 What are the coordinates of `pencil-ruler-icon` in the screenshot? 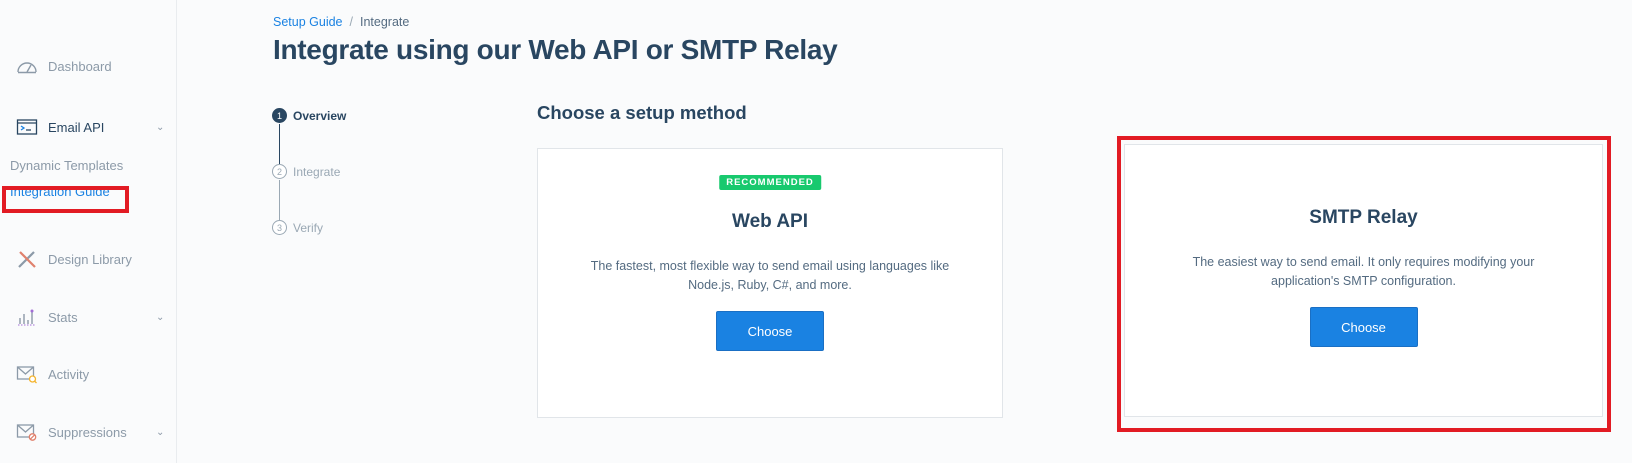 It's located at (27, 259).